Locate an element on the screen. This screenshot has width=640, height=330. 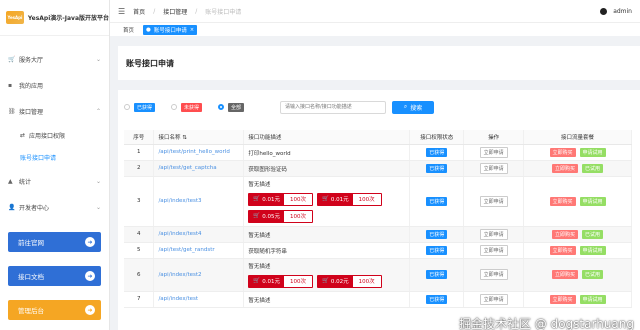
col-name: 接口名称 ⇅ is located at coordinates (199, 137).